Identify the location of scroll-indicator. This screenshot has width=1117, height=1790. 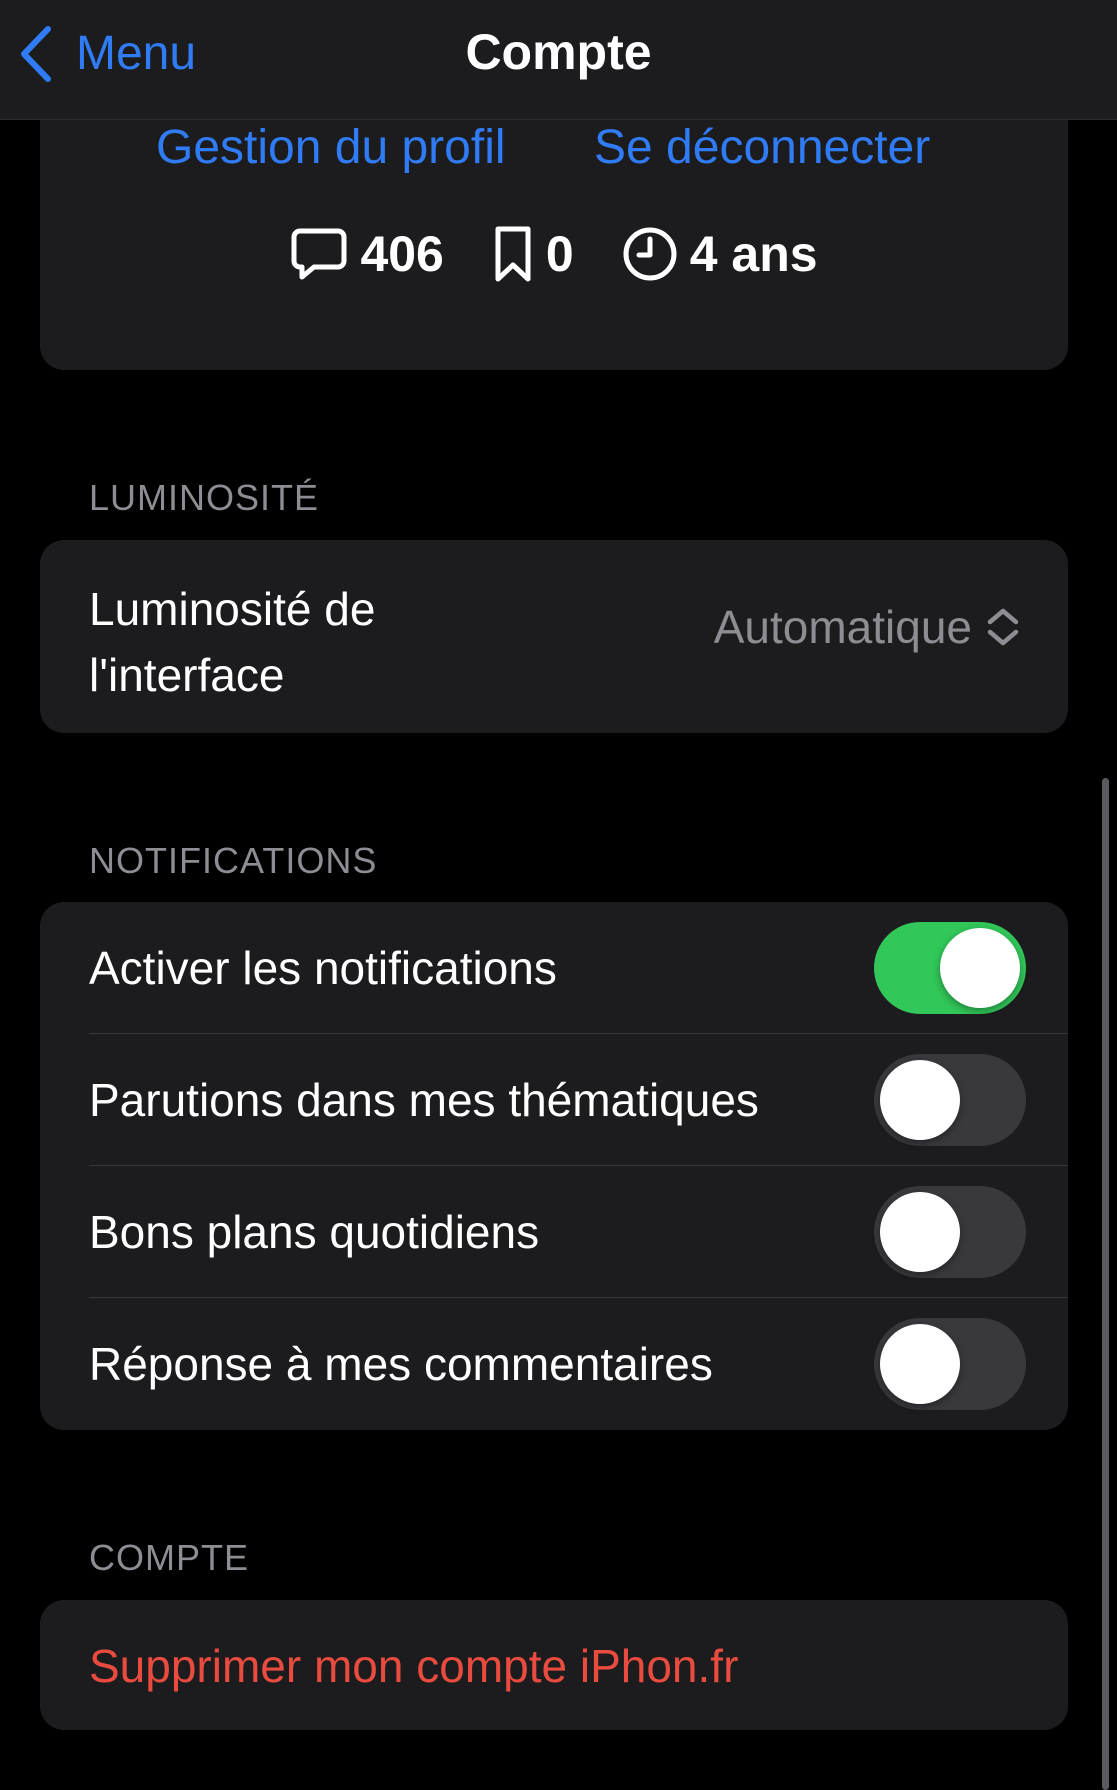
(1105, 1284).